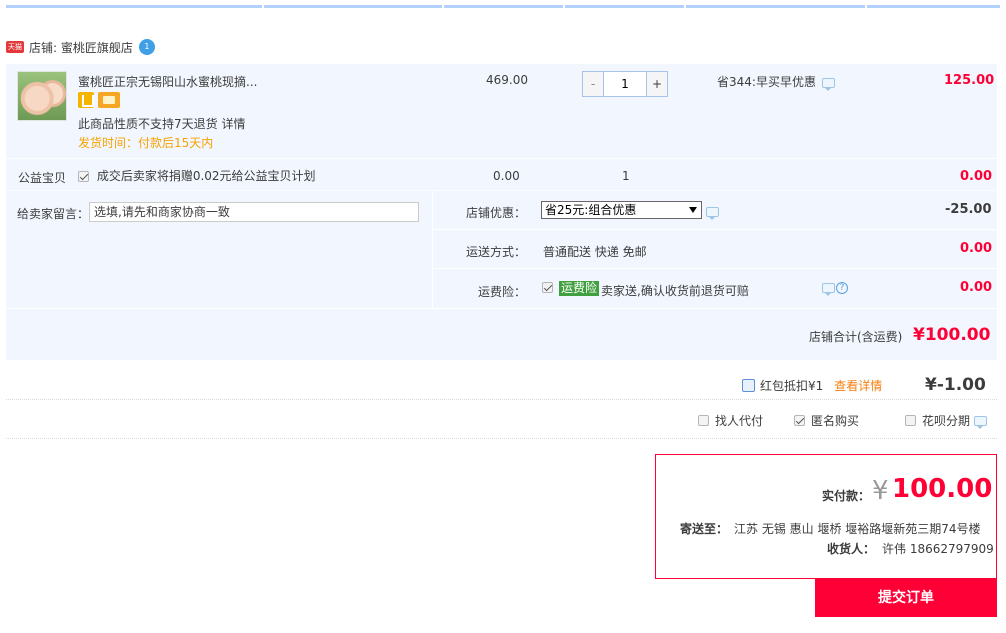 The width and height of the screenshot is (1006, 633). What do you see at coordinates (976, 248) in the screenshot?
I see `shipping-total: 0.00` at bounding box center [976, 248].